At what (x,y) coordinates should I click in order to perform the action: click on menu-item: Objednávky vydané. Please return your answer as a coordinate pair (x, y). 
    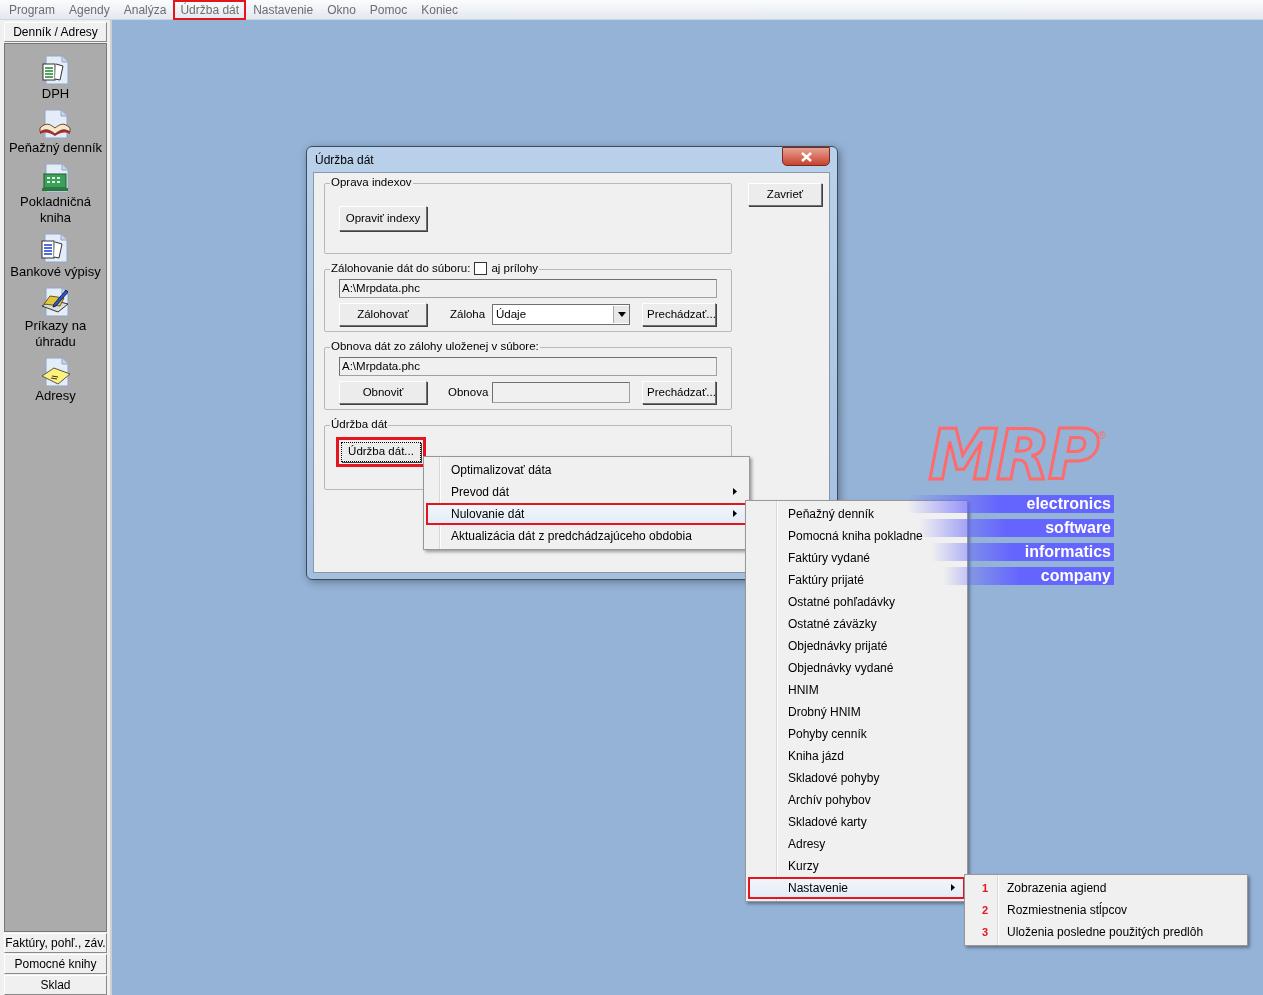
    Looking at the image, I should click on (856, 668).